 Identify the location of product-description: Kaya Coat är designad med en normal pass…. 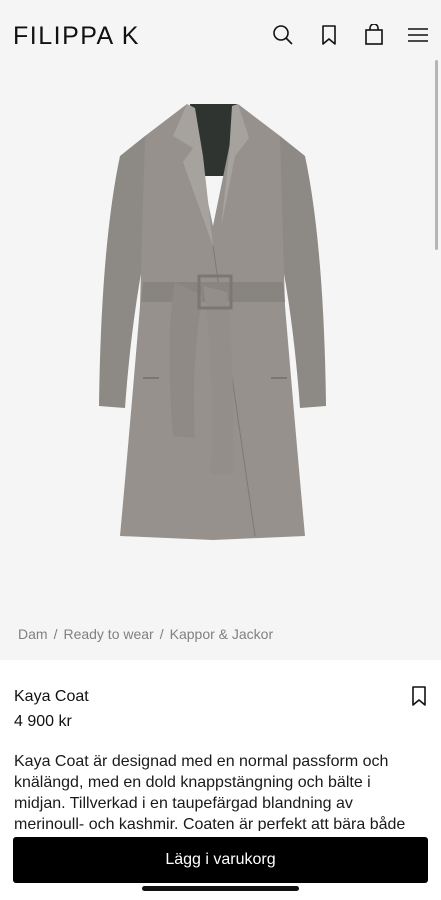
(210, 792).